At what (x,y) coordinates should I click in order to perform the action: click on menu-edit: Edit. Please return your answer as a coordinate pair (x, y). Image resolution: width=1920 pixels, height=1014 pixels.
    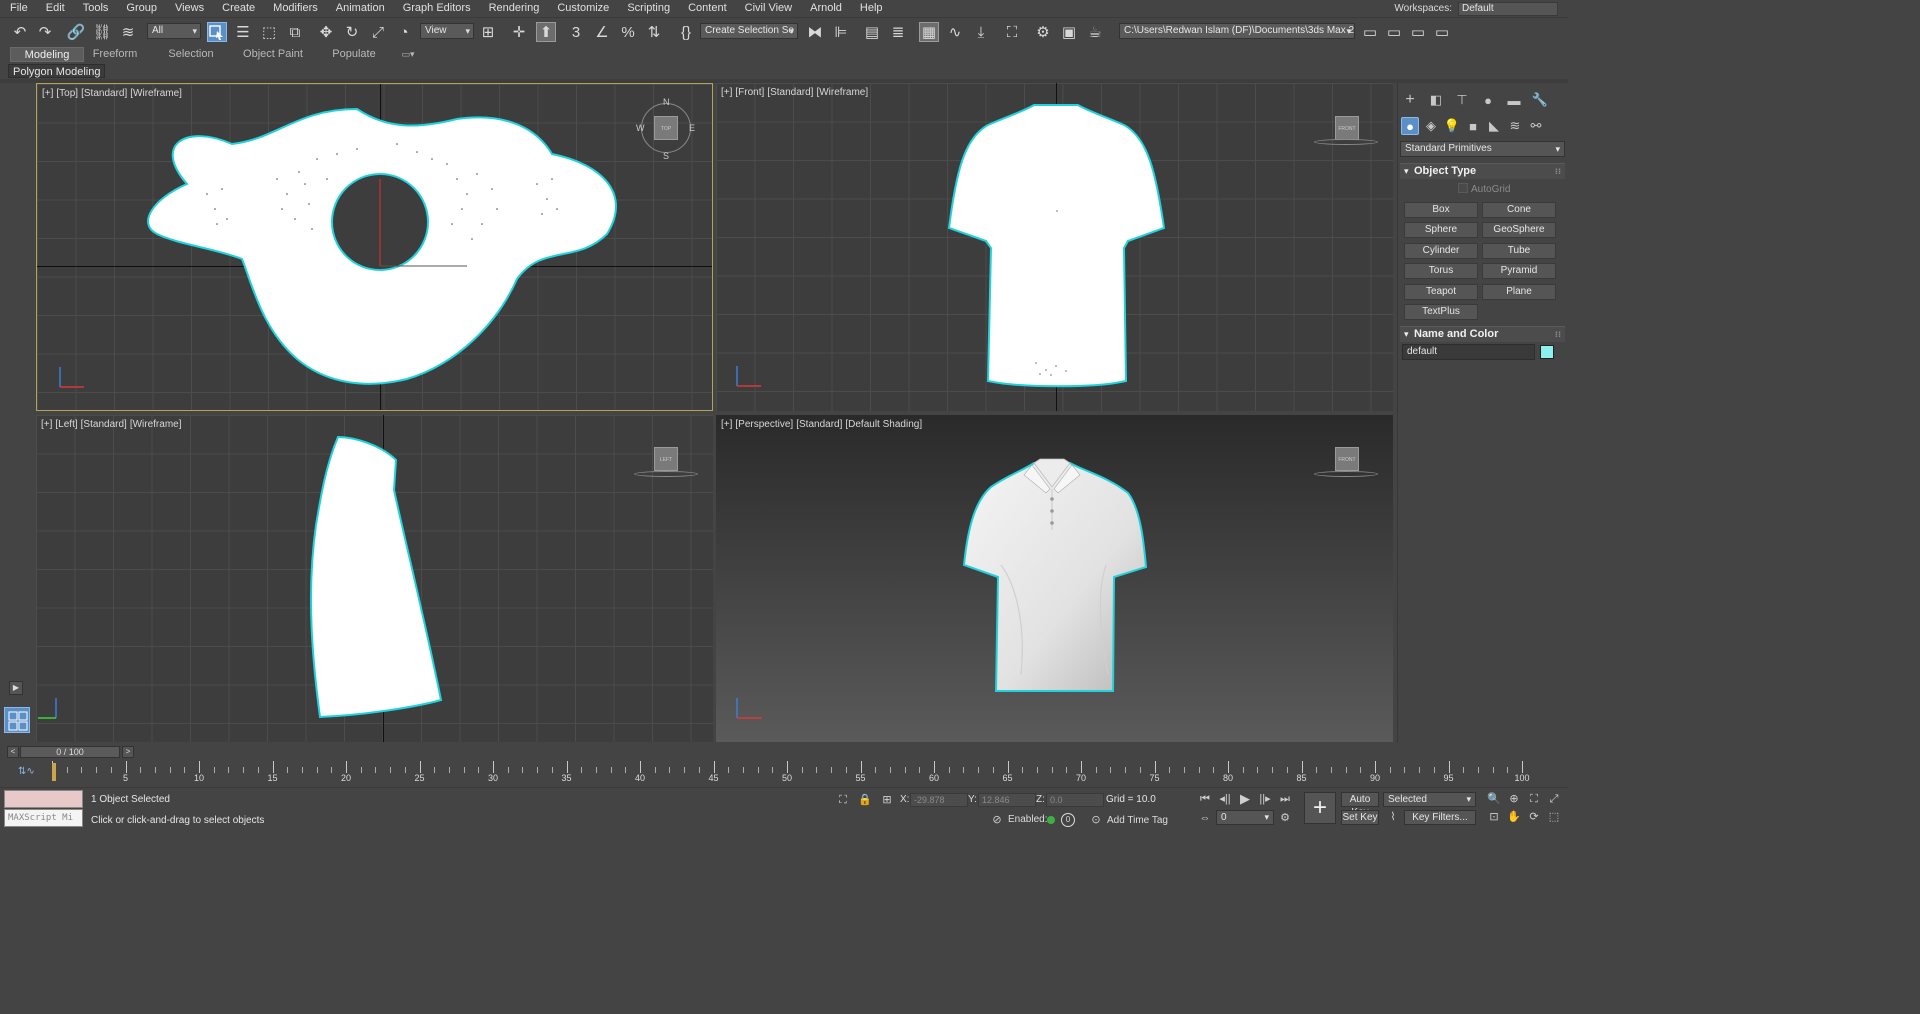
    Looking at the image, I should click on (55, 8).